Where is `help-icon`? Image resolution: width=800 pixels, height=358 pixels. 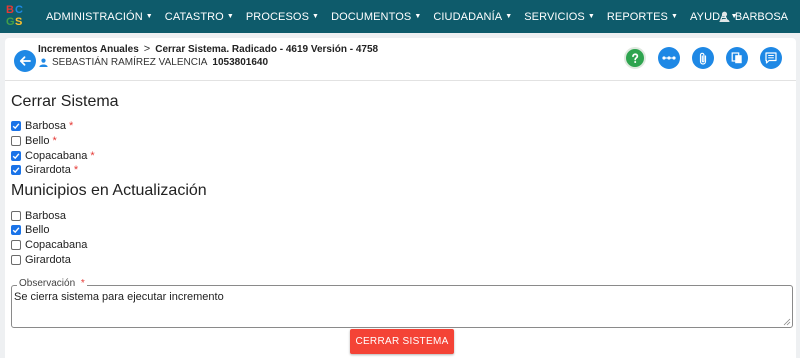 help-icon is located at coordinates (635, 58).